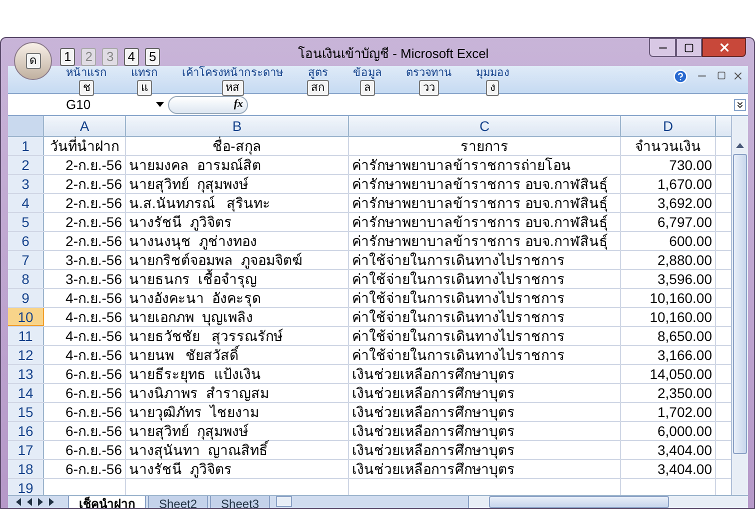  What do you see at coordinates (51, 502) in the screenshot?
I see `last-sheet-icon` at bounding box center [51, 502].